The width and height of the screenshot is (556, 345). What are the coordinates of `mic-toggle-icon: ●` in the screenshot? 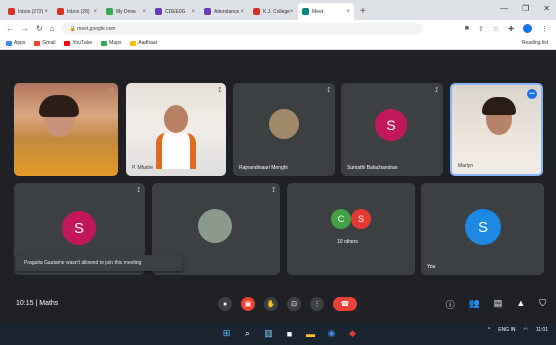 It's located at (225, 304).